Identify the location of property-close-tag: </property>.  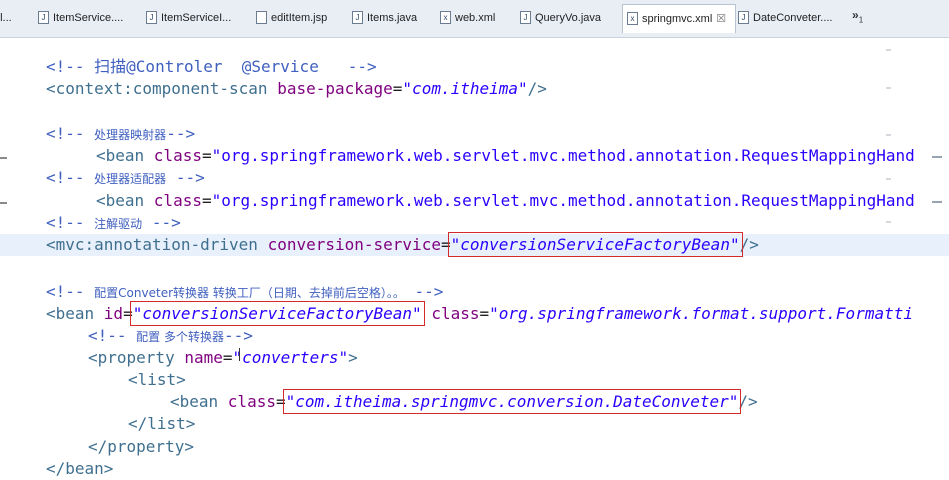
(141, 446).